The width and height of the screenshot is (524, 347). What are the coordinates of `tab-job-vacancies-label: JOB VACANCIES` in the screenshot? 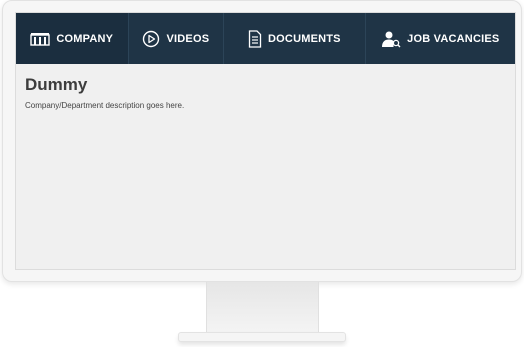 It's located at (453, 38).